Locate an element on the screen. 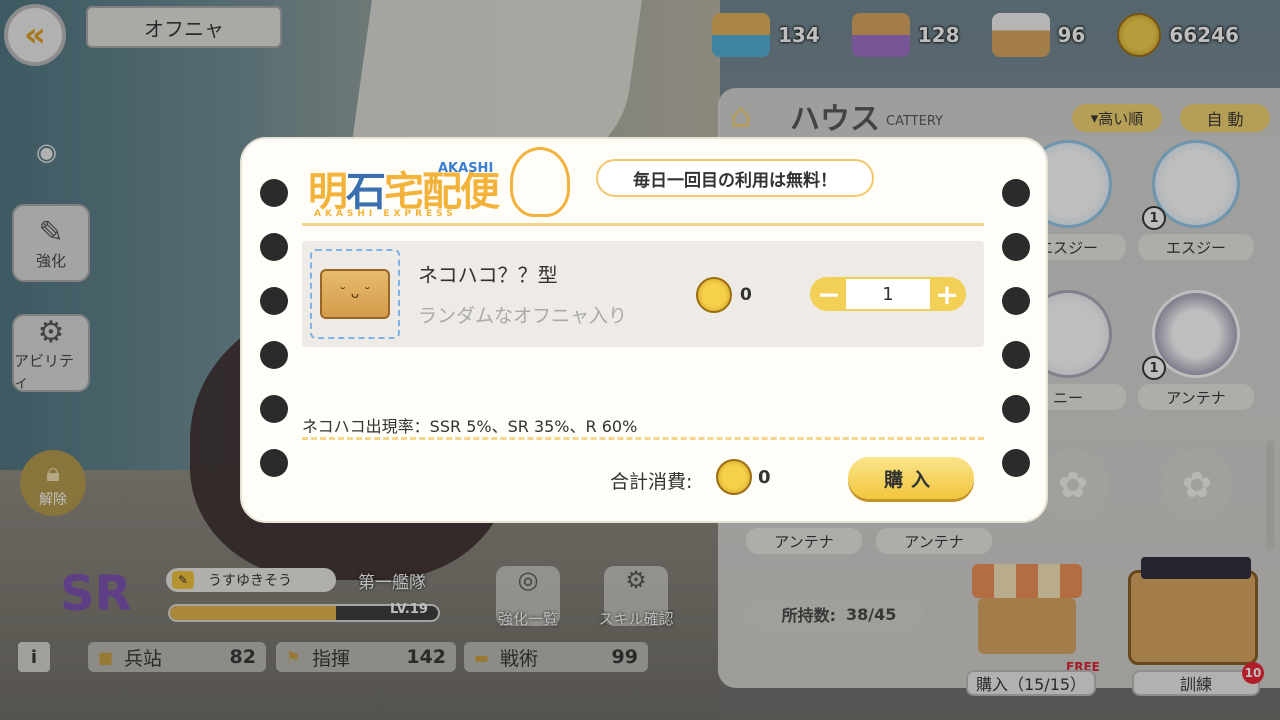 This screenshot has width=1280, height=720. item-thumbnail: ˘ ᴗ ˘ is located at coordinates (355, 294).